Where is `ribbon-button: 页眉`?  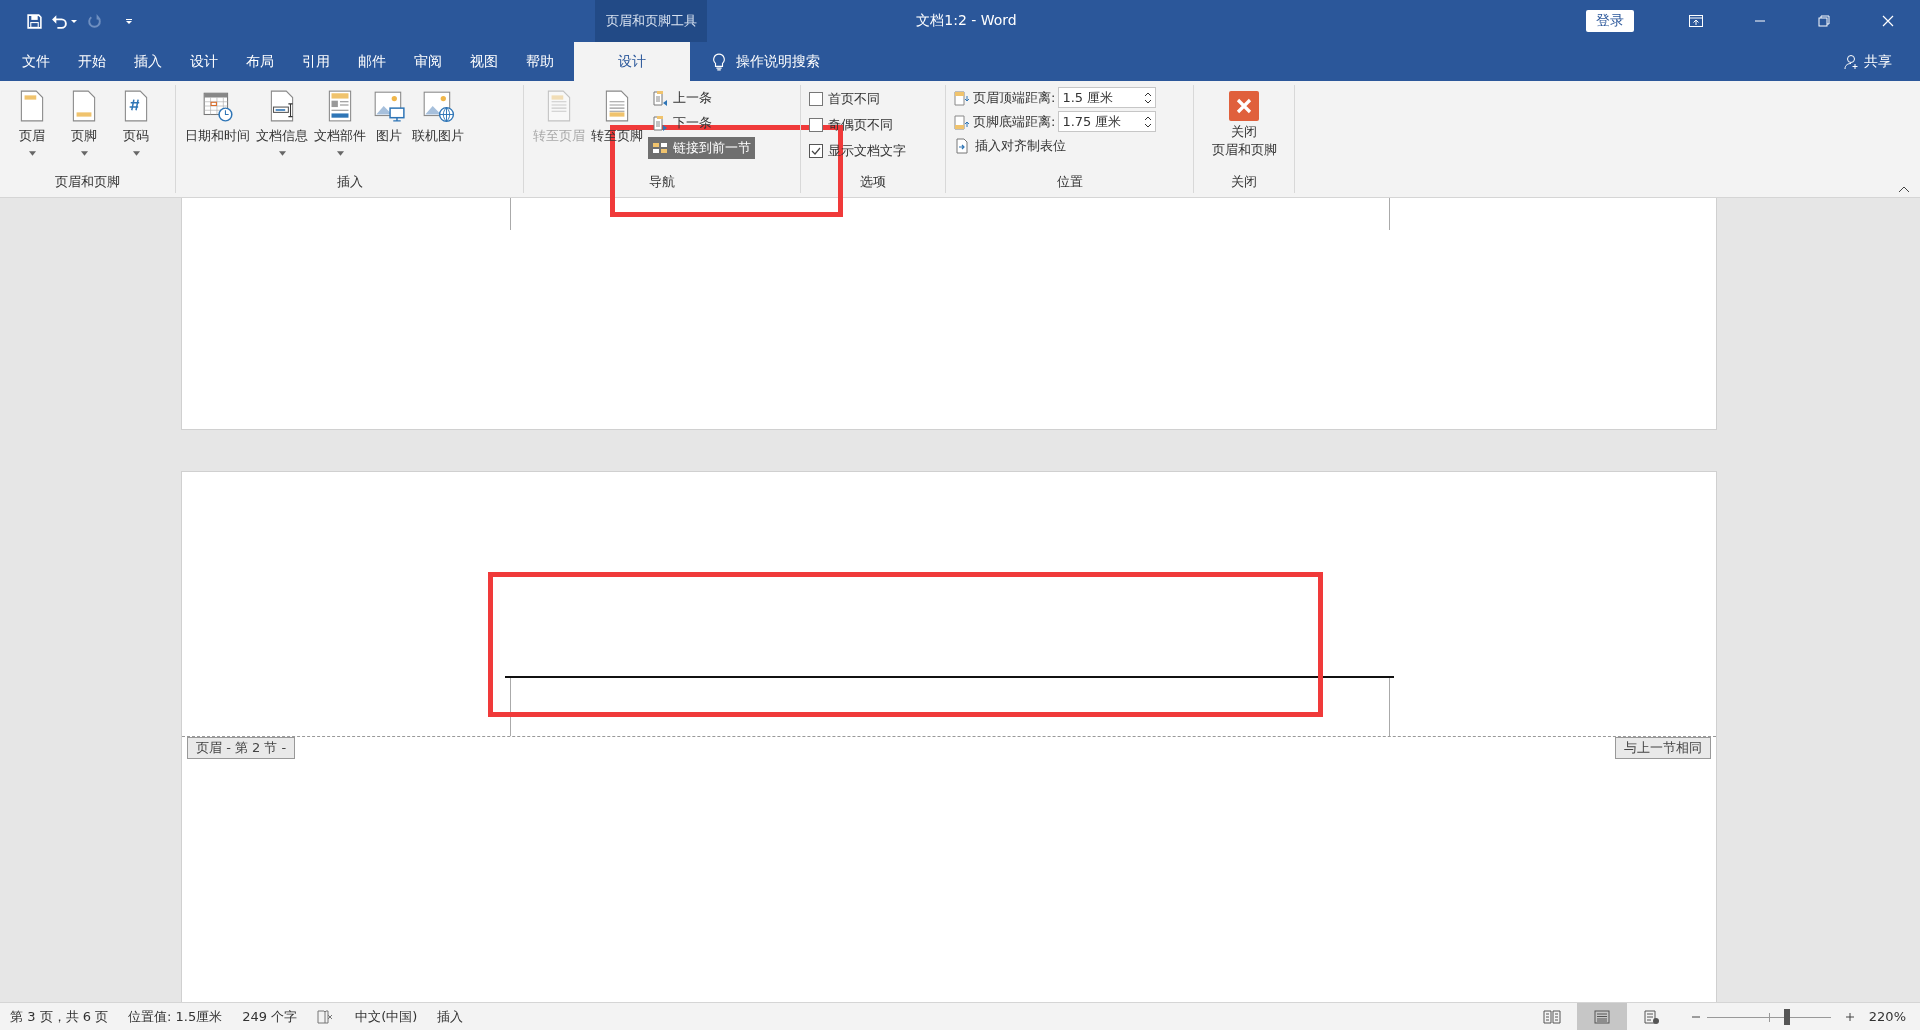
ribbon-button: 页眉 is located at coordinates (32, 122).